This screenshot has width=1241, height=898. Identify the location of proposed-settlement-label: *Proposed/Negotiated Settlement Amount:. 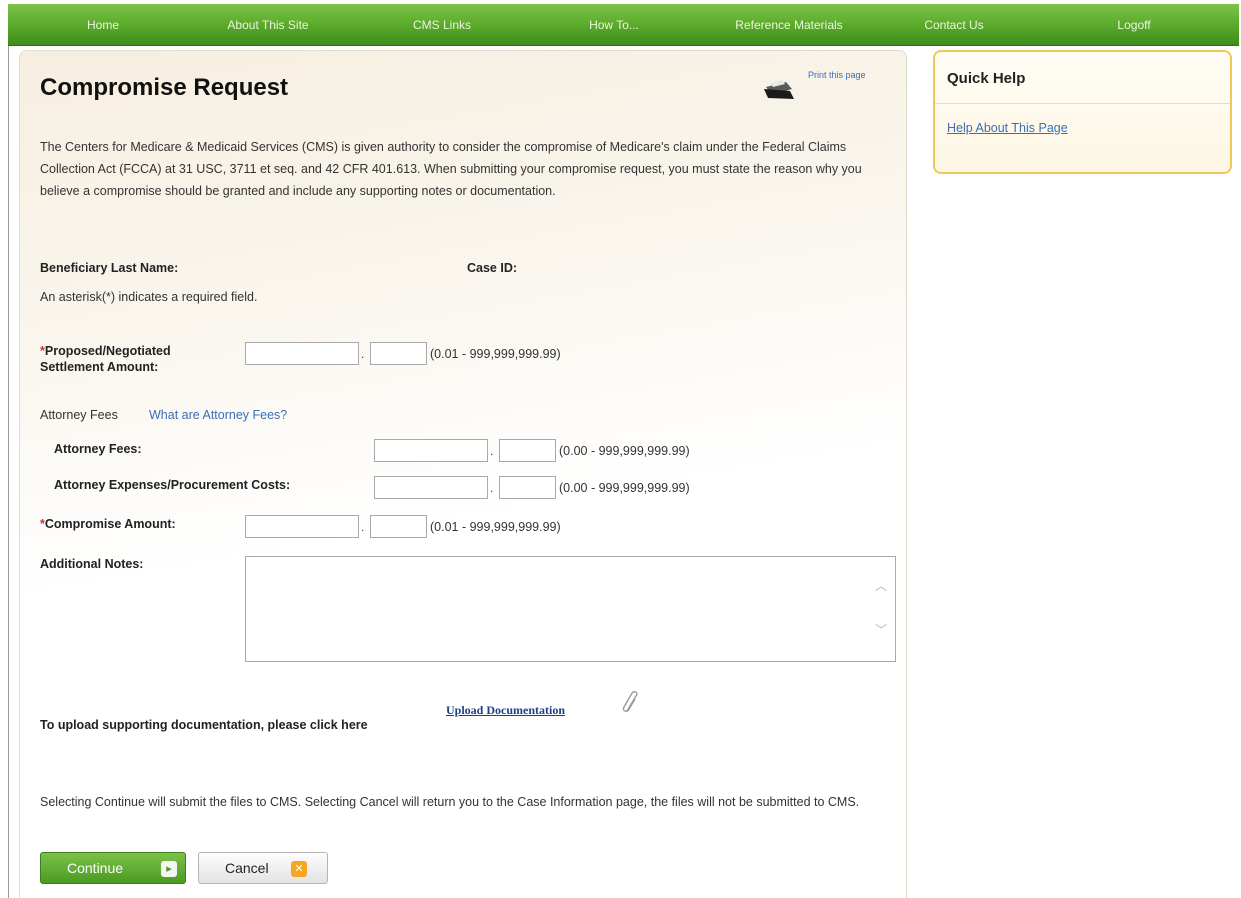
(105, 359).